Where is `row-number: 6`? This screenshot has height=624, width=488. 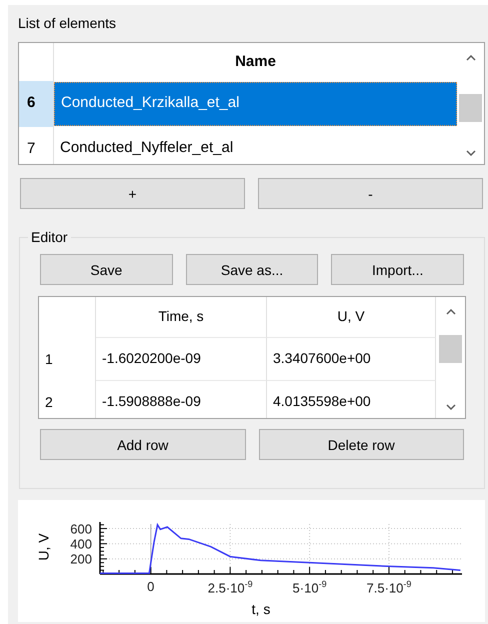 row-number: 6 is located at coordinates (36, 104).